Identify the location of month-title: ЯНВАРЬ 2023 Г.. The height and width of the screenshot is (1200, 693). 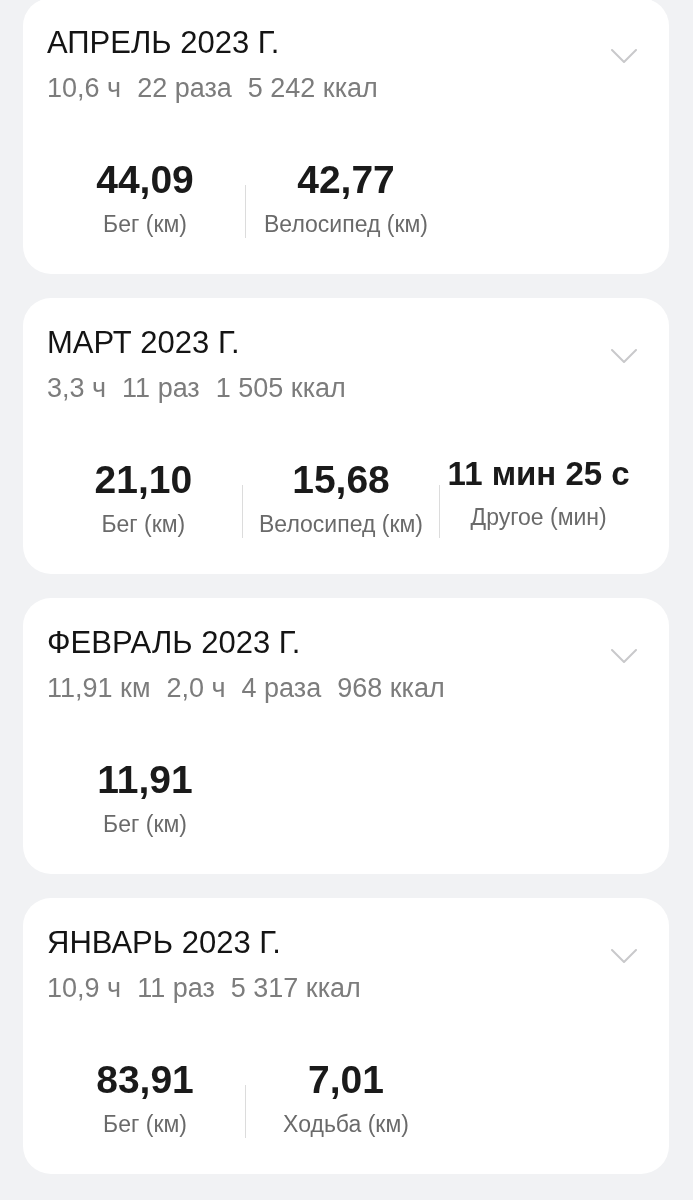
(164, 943).